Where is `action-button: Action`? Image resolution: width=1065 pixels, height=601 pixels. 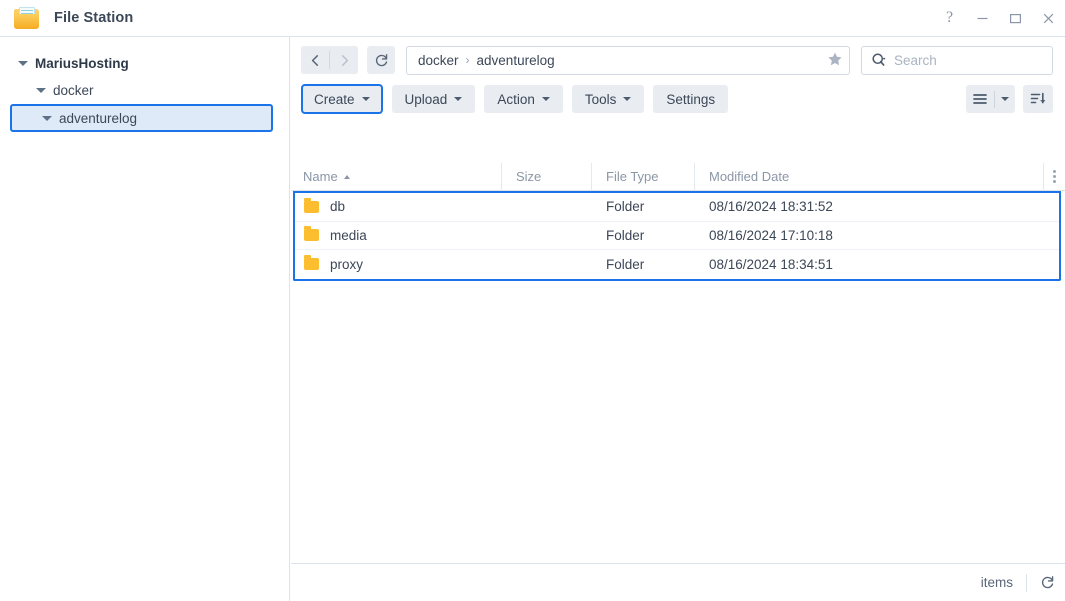 action-button: Action is located at coordinates (523, 99).